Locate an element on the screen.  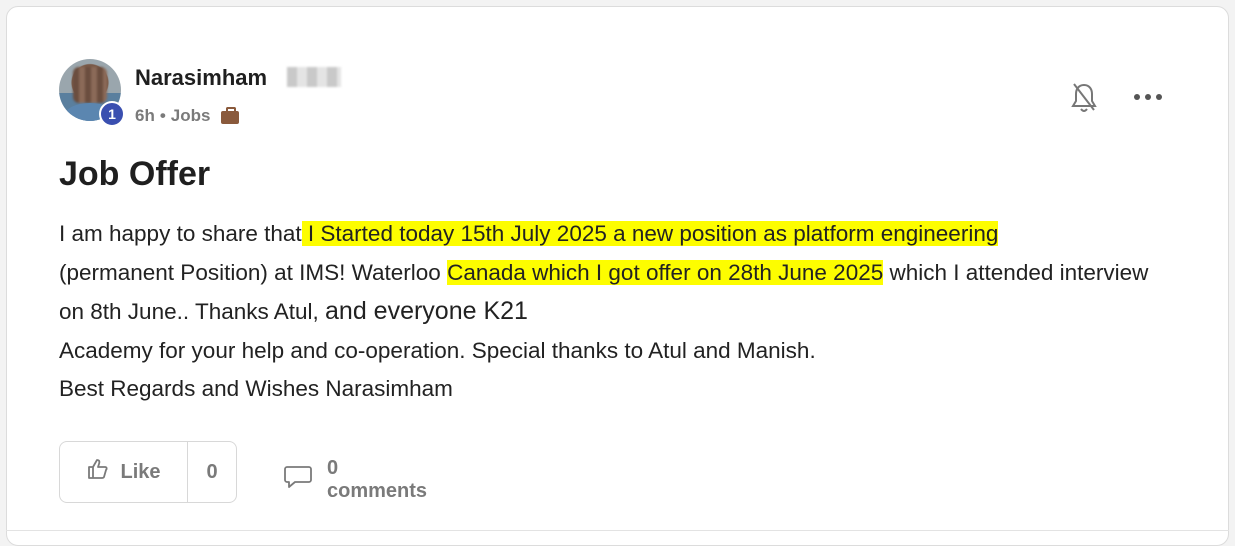
like-label: Like is located at coordinates (140, 471).